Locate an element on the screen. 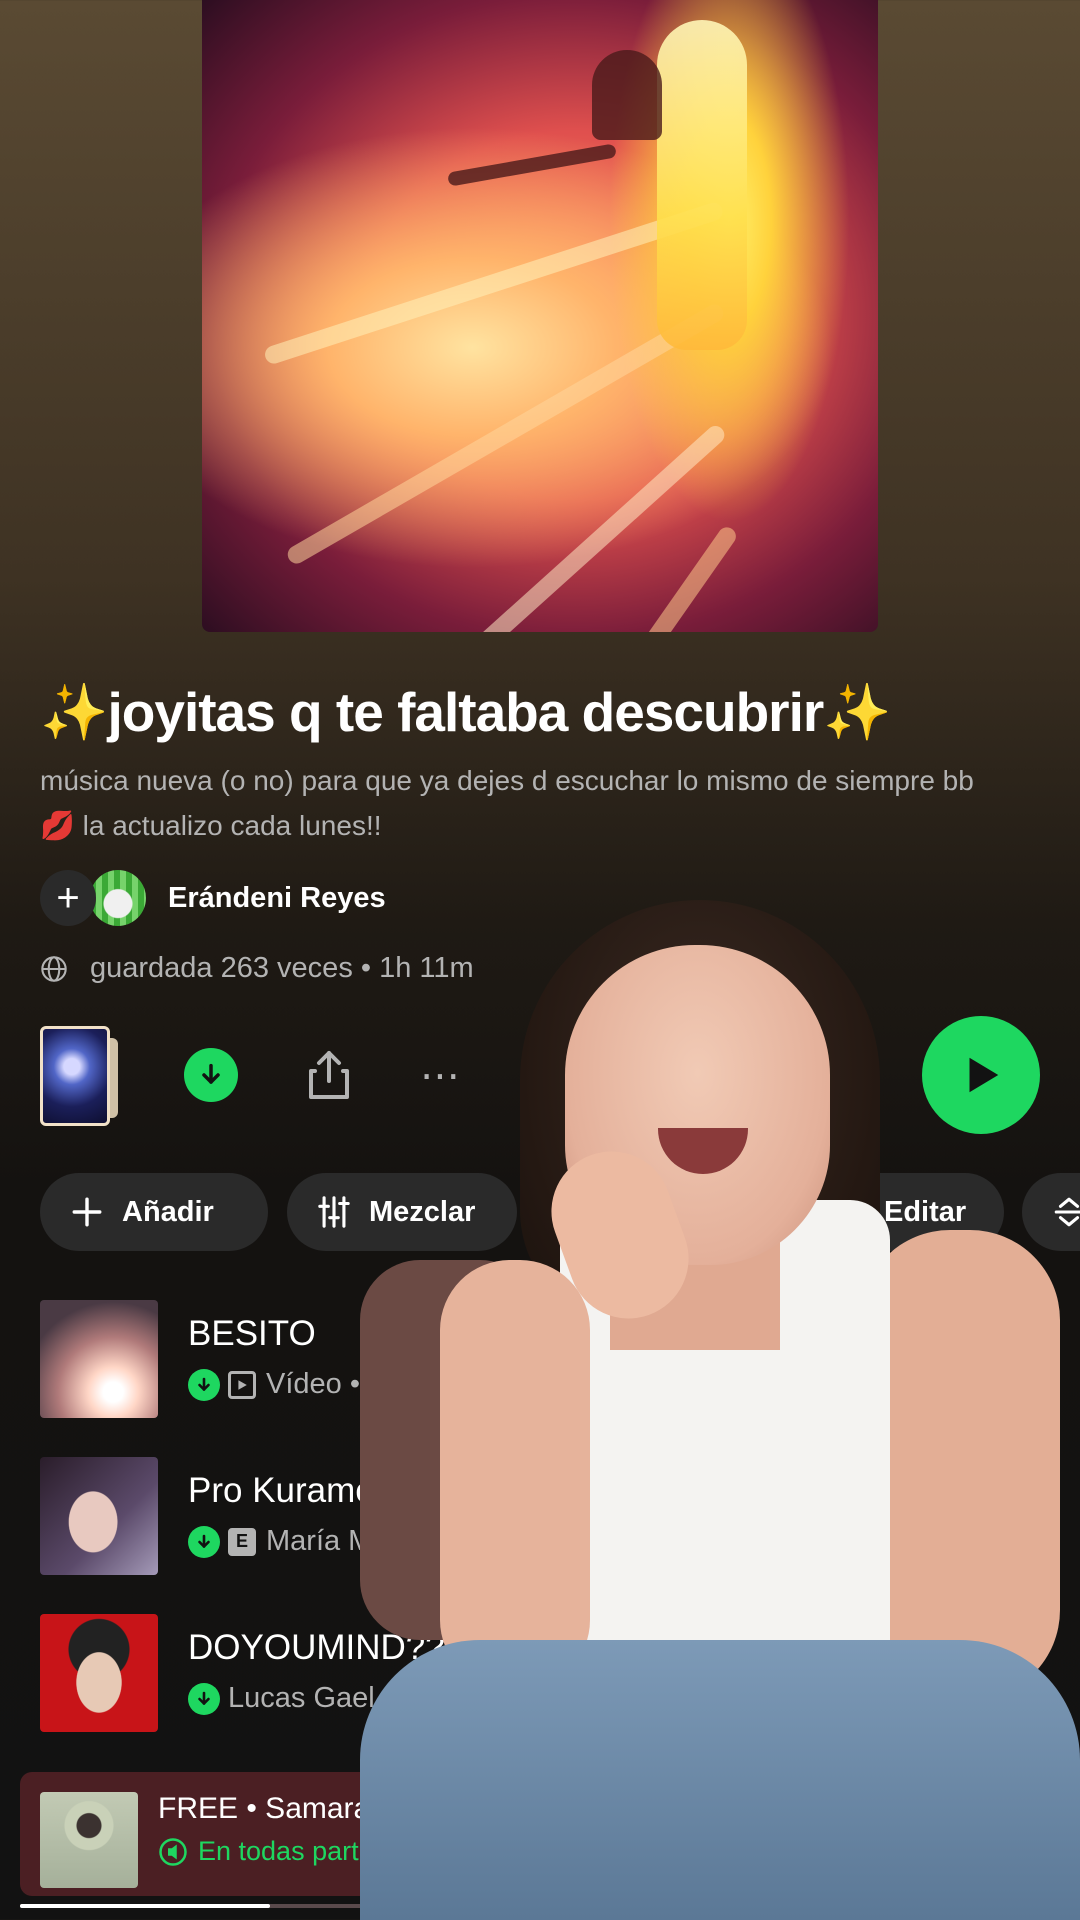  playlist-meta-text: guardada 263 veces • 1h 11m is located at coordinates (282, 968).